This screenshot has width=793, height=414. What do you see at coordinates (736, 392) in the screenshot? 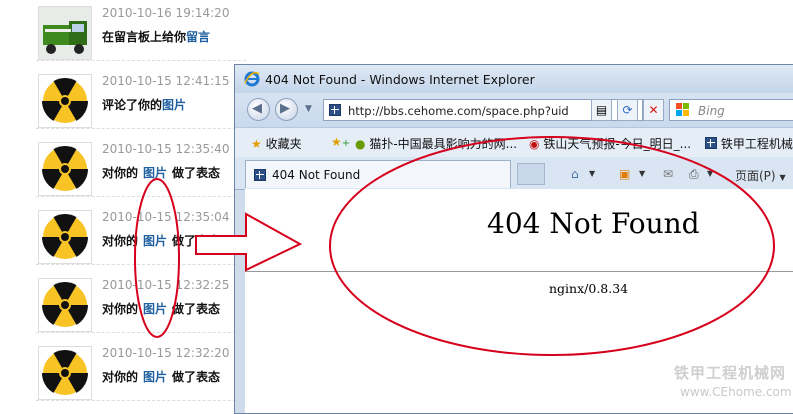
I see `watermark-url: www.CEhome.com` at bounding box center [736, 392].